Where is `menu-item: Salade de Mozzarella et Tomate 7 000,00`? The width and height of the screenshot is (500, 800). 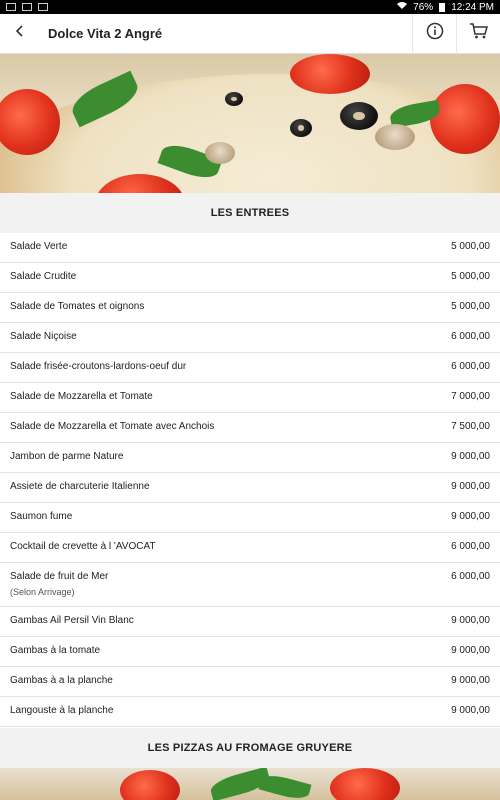
menu-item: Salade de Mozzarella et Tomate 7 000,00 is located at coordinates (250, 398).